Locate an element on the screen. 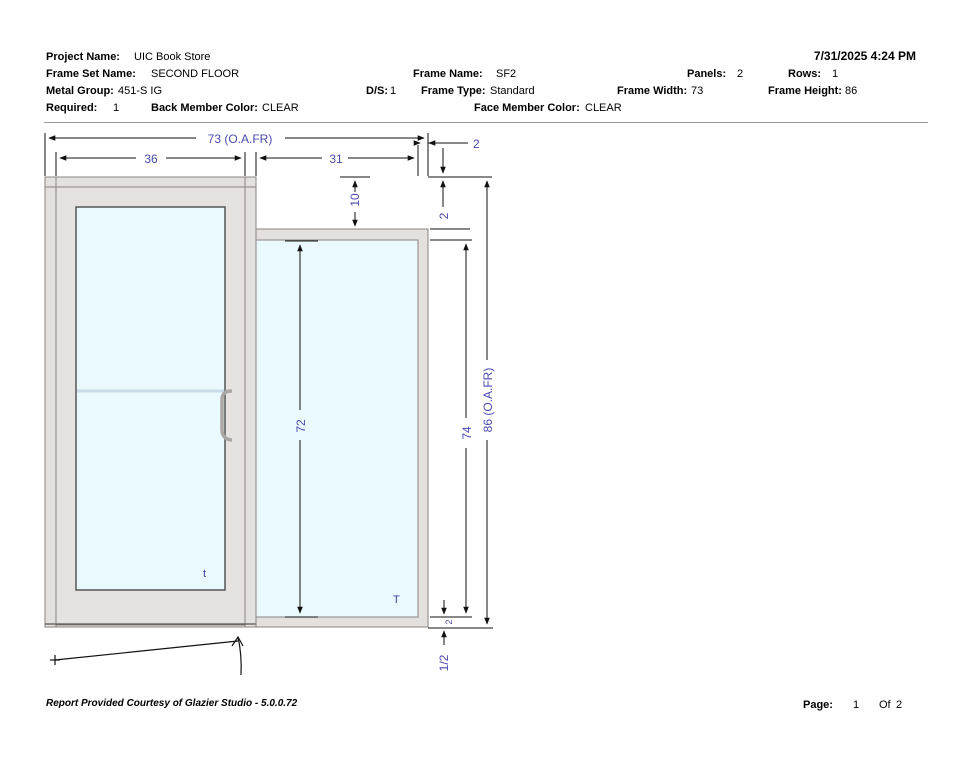 The image size is (979, 757). sidelite-glass is located at coordinates (337, 428).